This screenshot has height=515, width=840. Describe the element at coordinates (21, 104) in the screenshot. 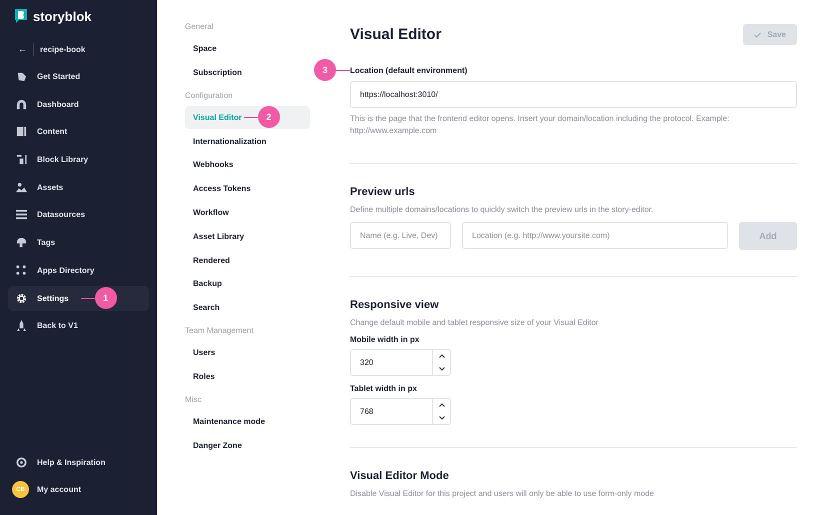

I see `arch-icon` at that location.